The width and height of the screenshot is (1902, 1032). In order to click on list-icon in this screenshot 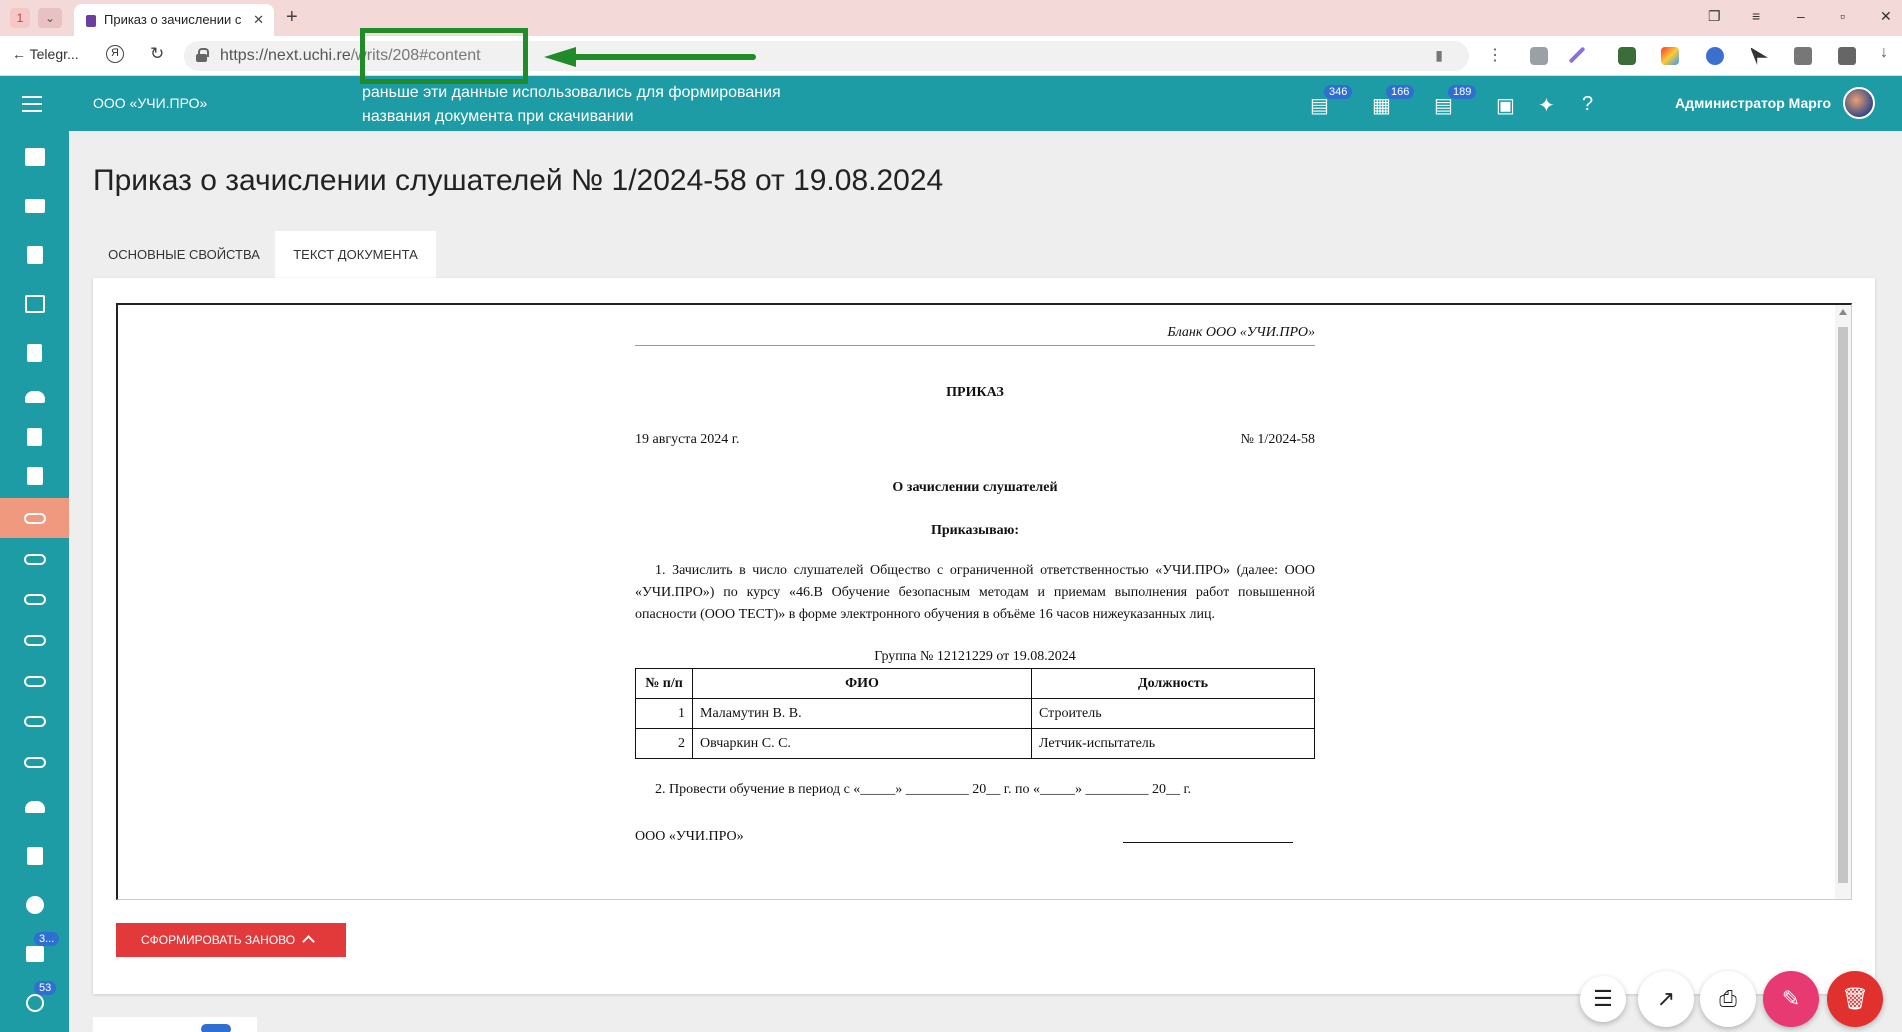, I will do `click(34, 206)`.